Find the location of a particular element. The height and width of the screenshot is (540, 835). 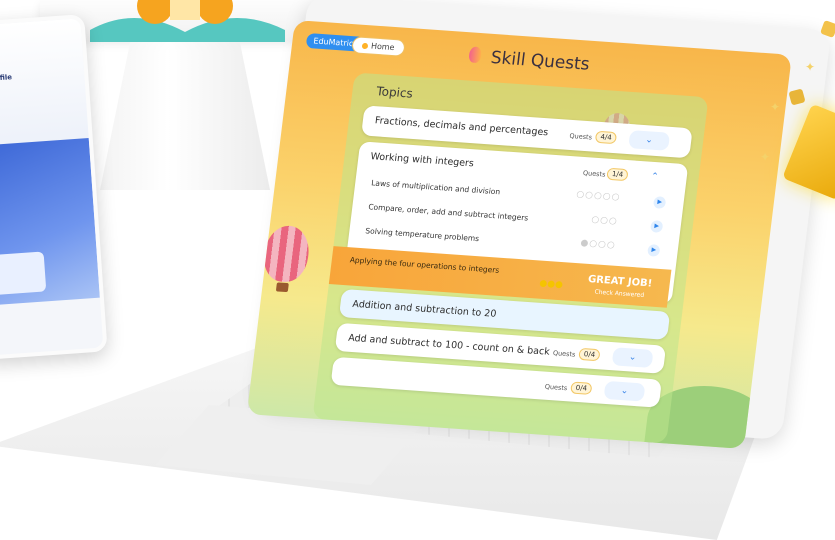

topic-title: Fractions, decimals and percentages is located at coordinates (461, 127).